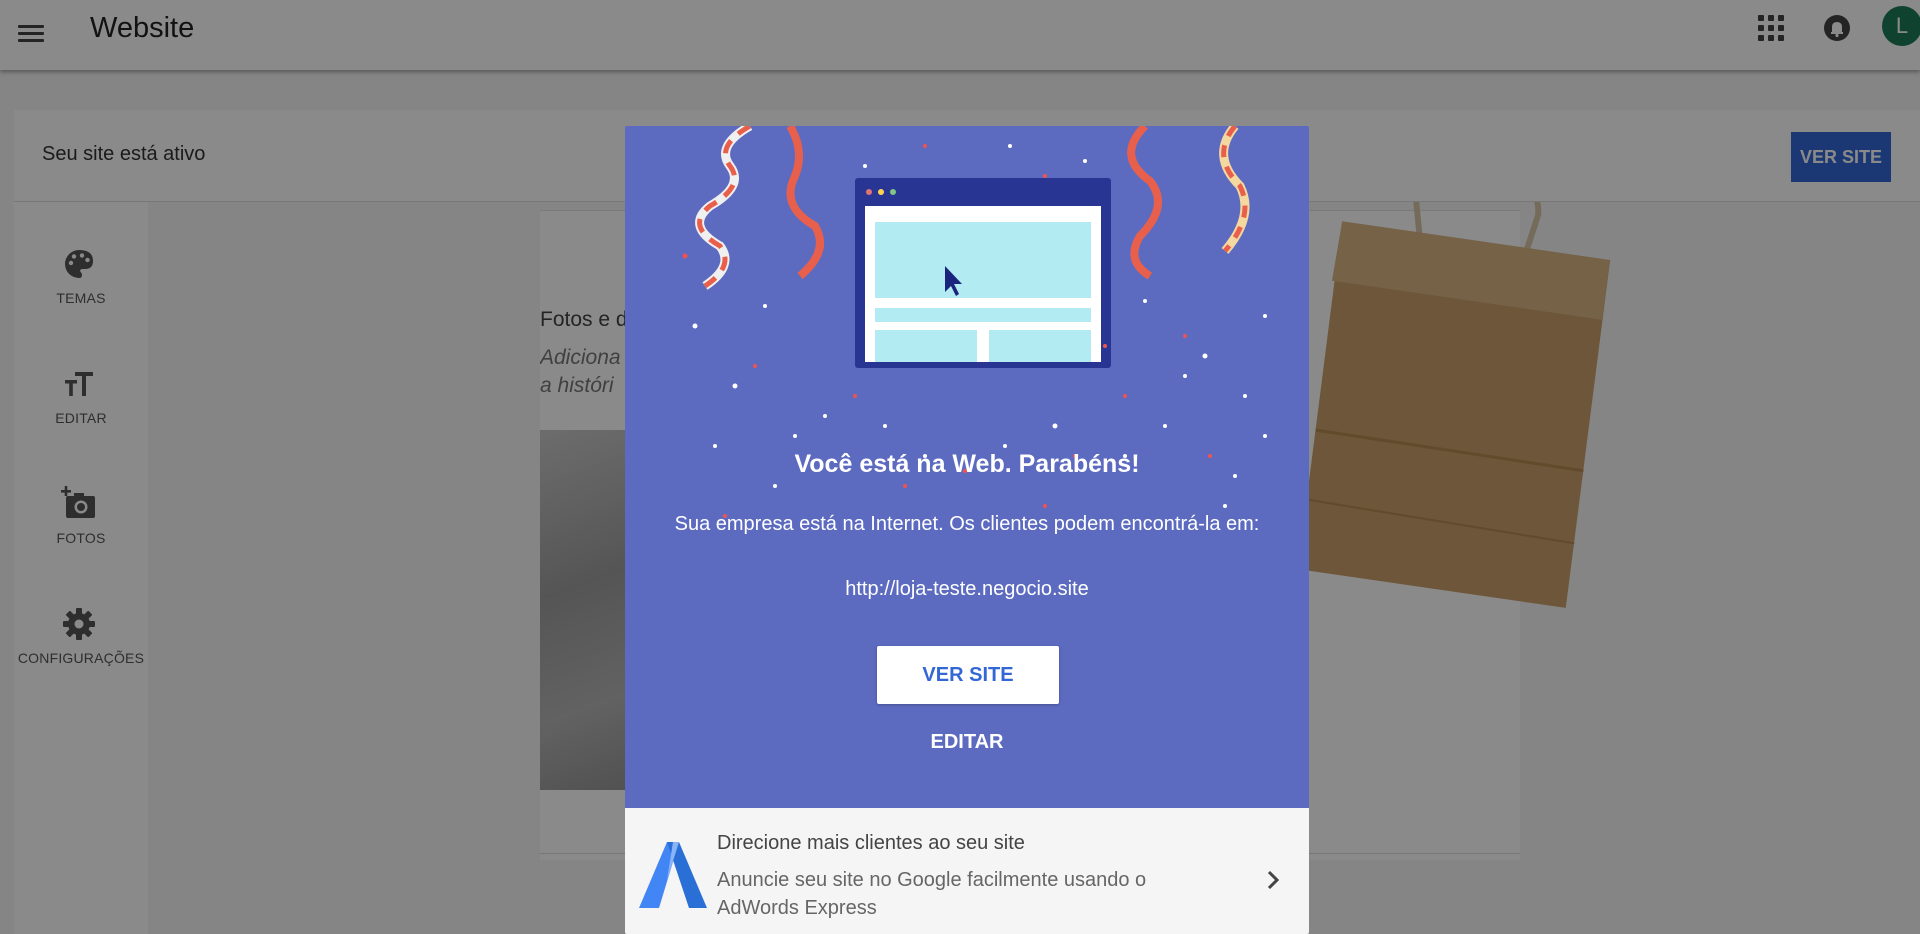 This screenshot has width=1920, height=934. Describe the element at coordinates (968, 675) in the screenshot. I see `view-site-button: VER SITE` at that location.